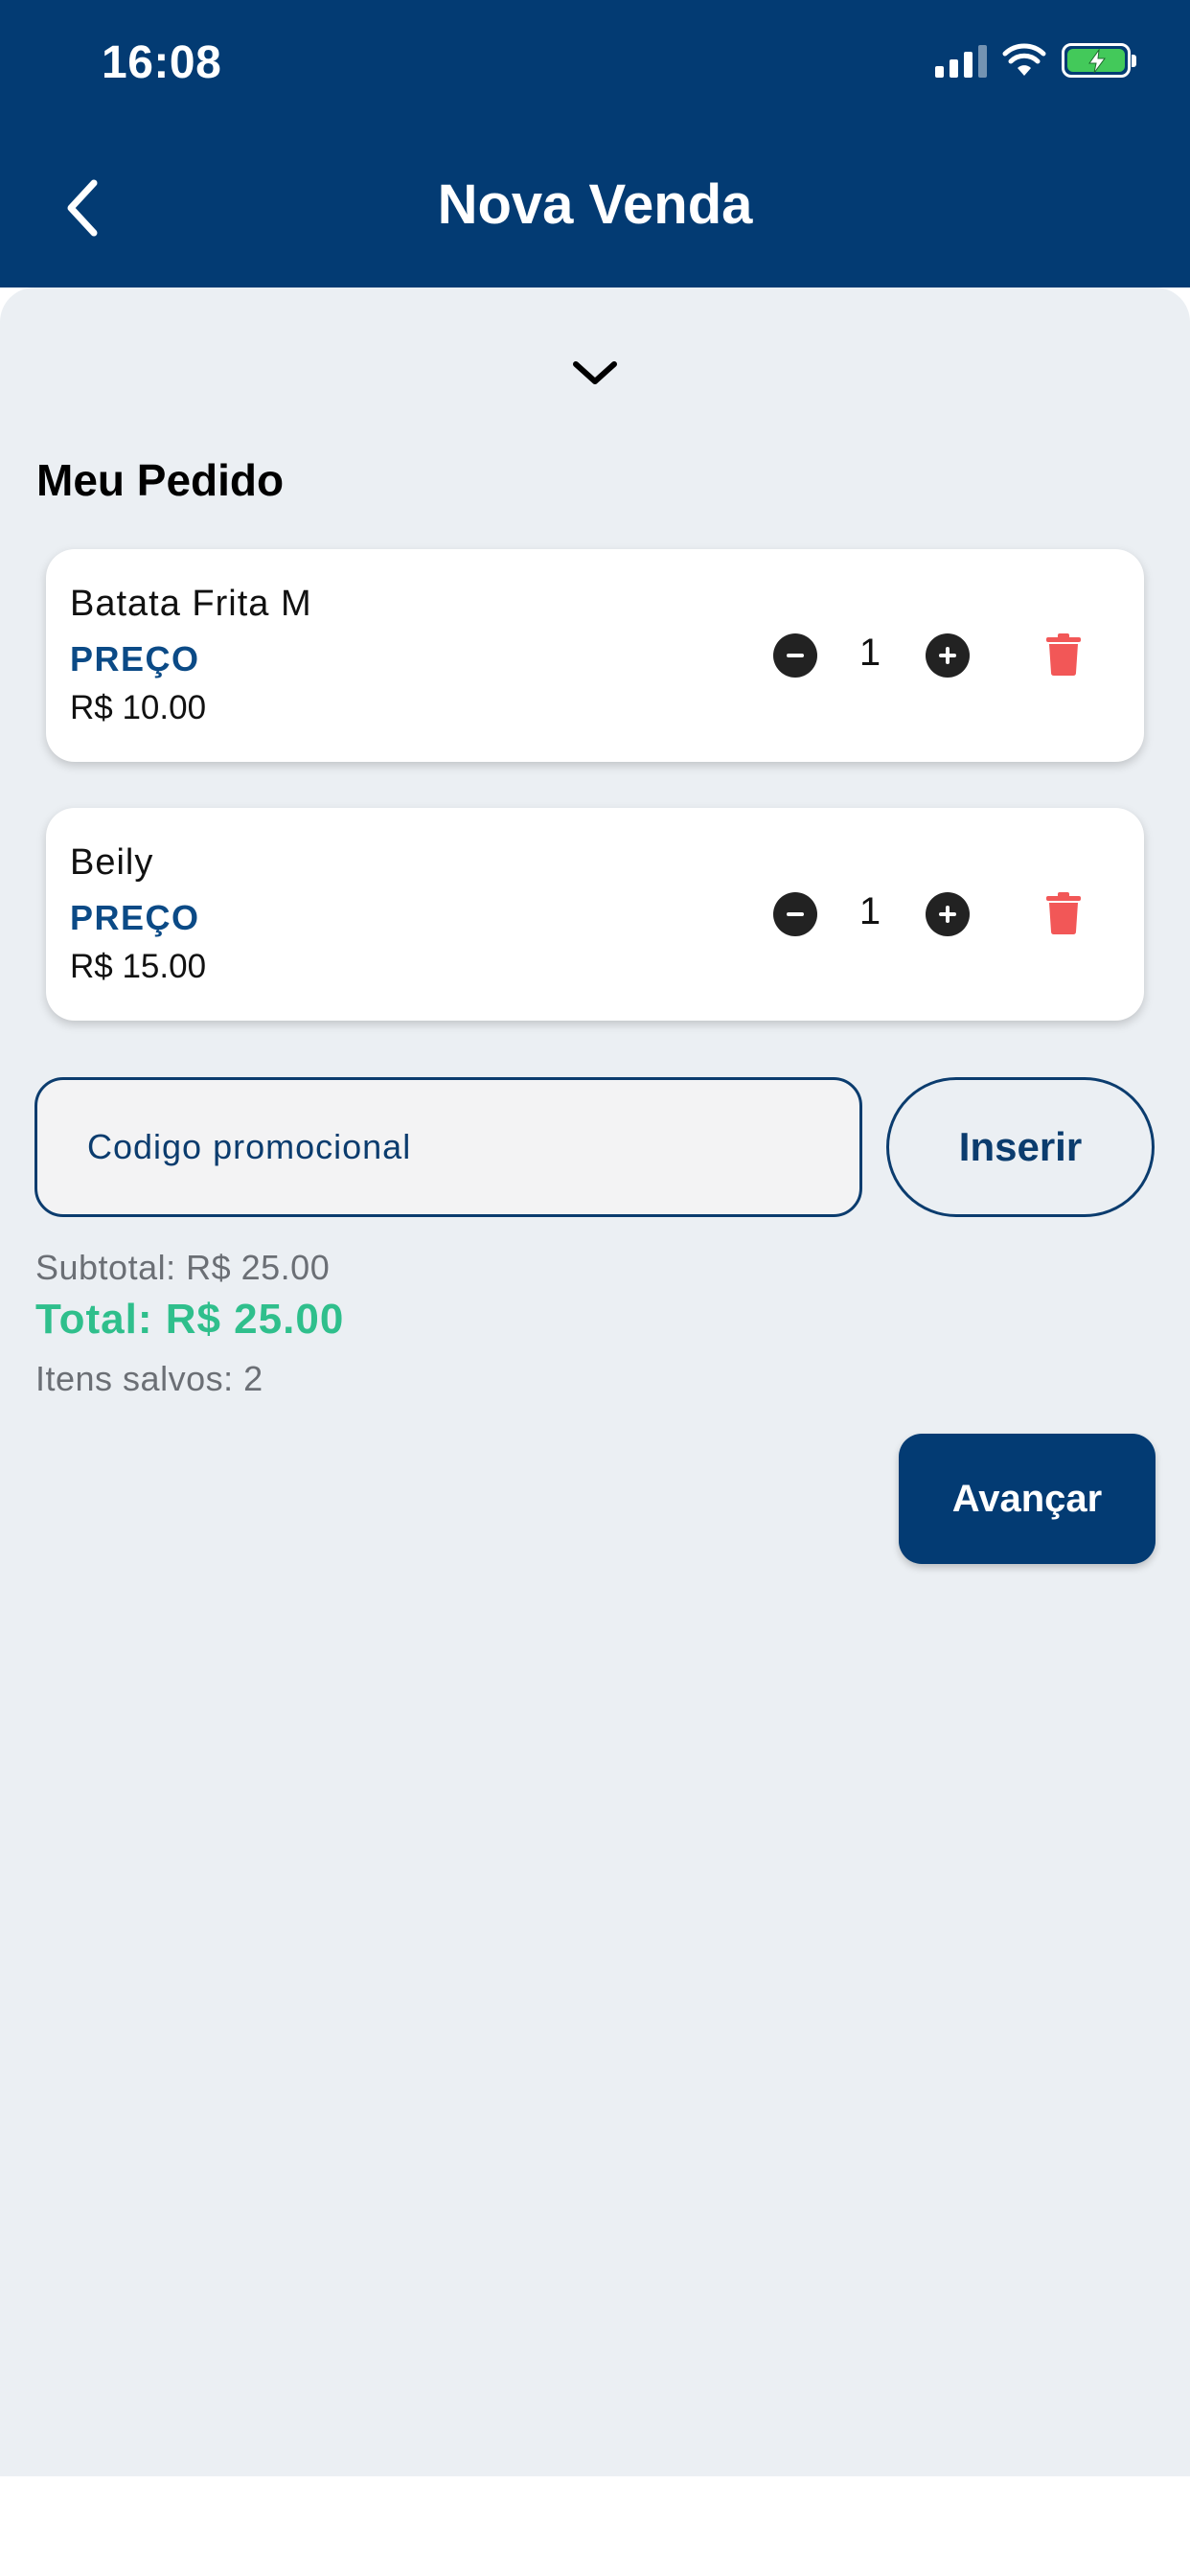 This screenshot has height=2576, width=1190. I want to click on order-item-card: Batata Frita M PREÇO R$ 10.00 1, so click(595, 655).